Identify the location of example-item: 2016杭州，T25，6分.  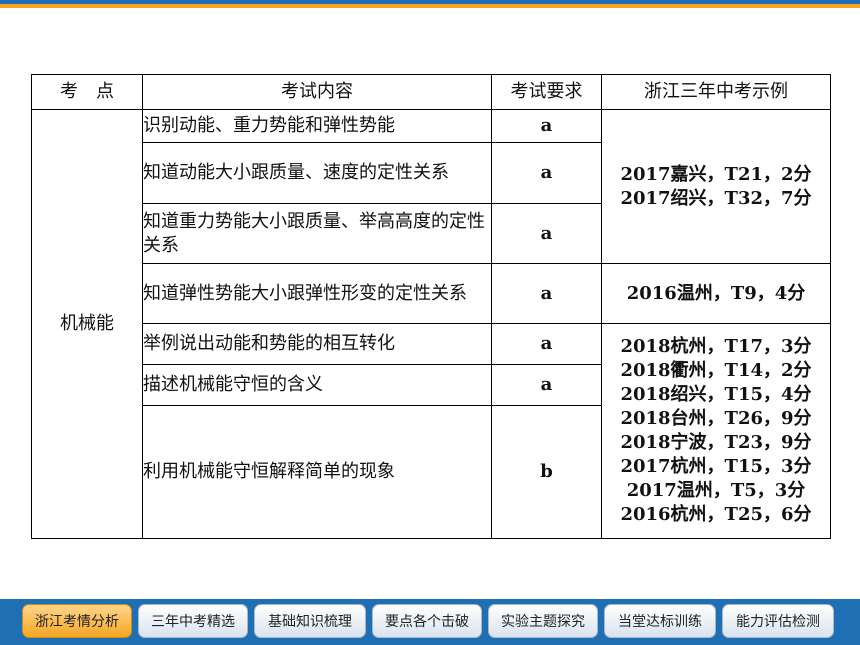
(716, 514).